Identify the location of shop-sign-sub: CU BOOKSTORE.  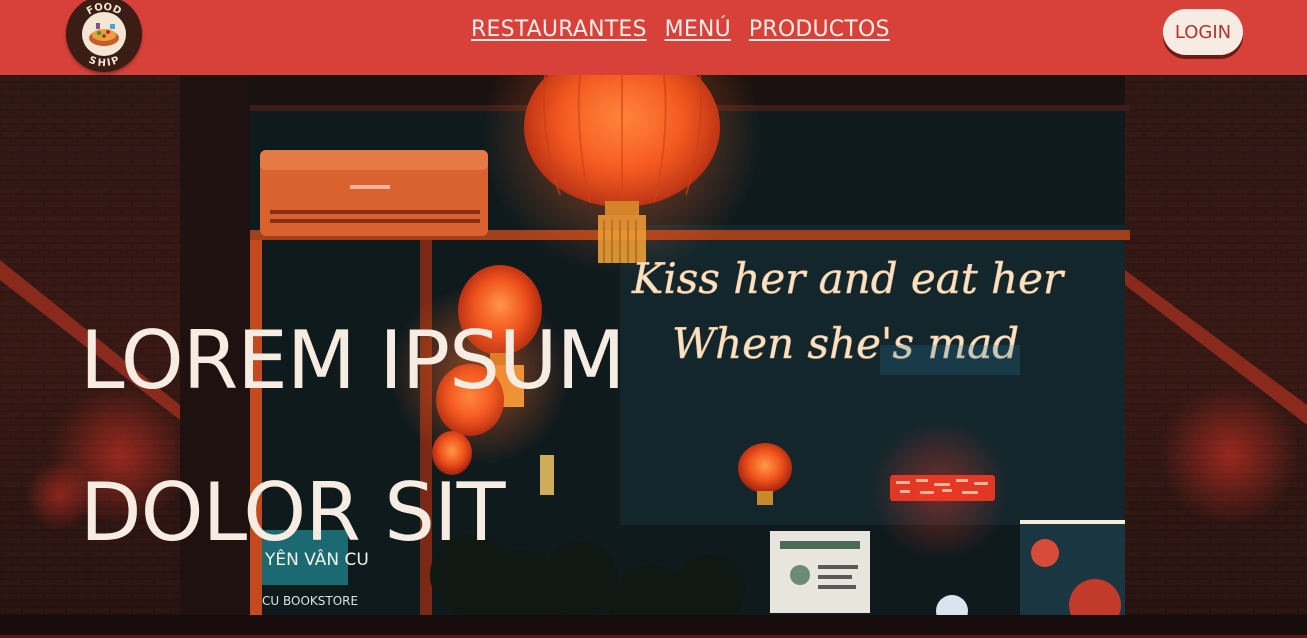
(310, 601).